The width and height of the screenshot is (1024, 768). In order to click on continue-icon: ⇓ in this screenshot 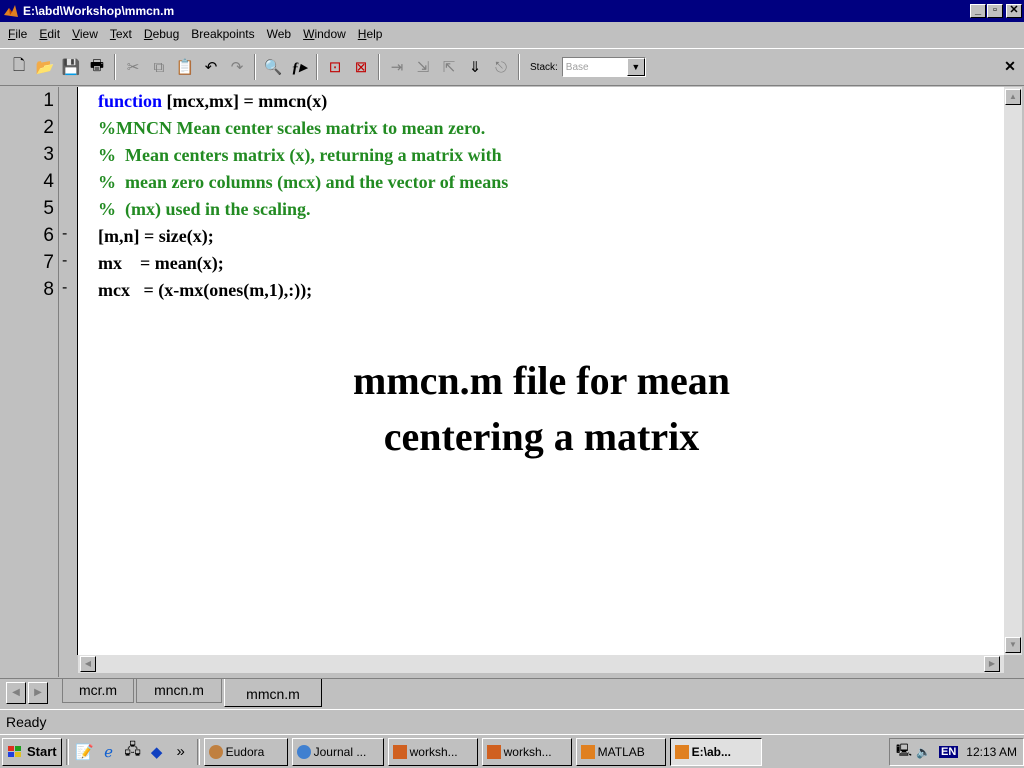, I will do `click(475, 67)`.